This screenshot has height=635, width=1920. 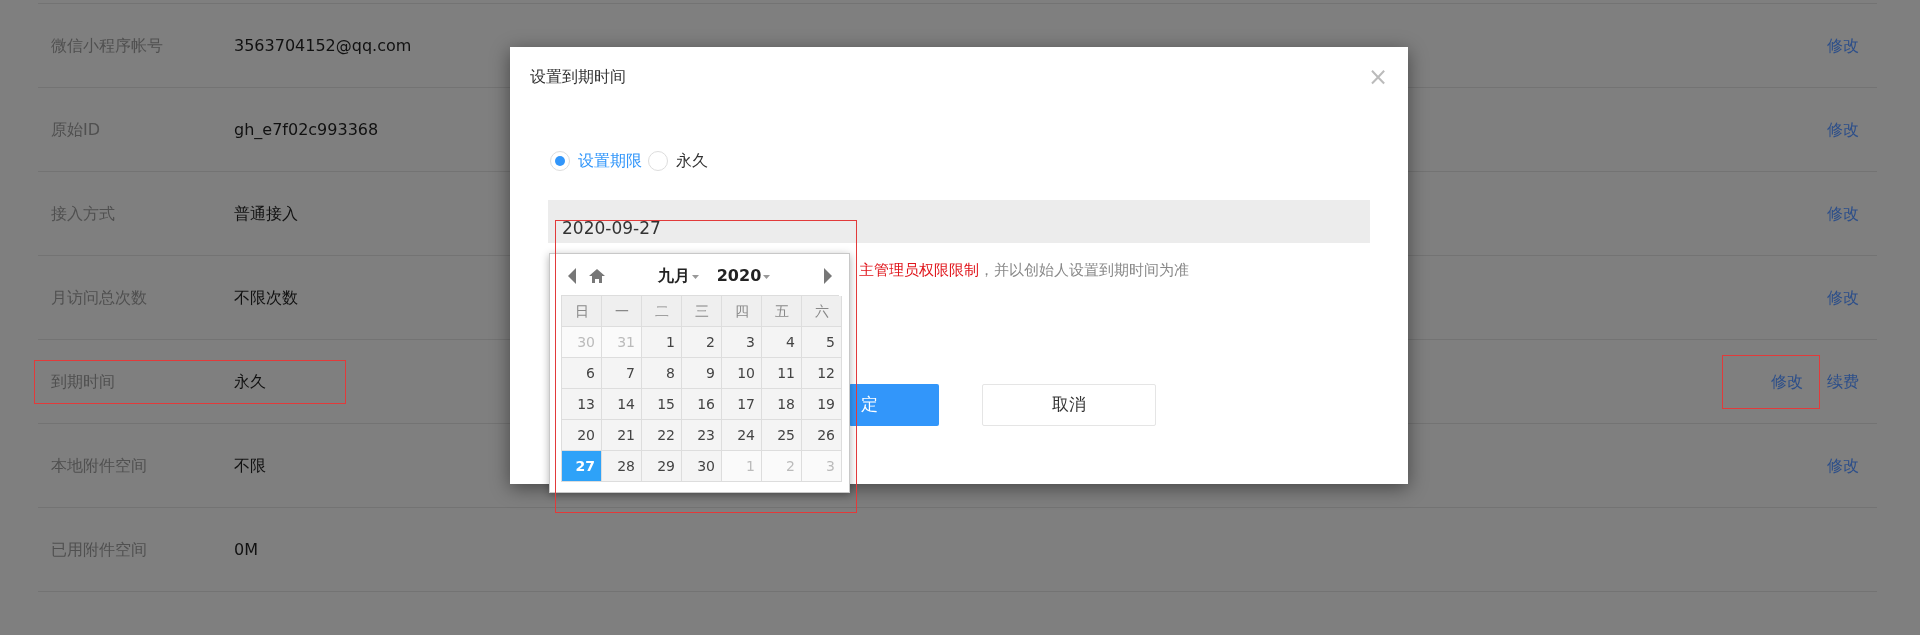 What do you see at coordinates (662, 311) in the screenshot?
I see `weekday-header: 二` at bounding box center [662, 311].